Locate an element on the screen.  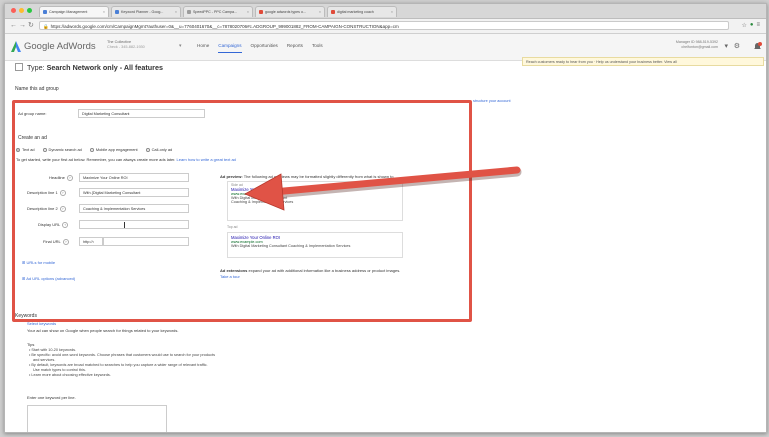
minimize-window-icon is located at coordinates (21, 10).